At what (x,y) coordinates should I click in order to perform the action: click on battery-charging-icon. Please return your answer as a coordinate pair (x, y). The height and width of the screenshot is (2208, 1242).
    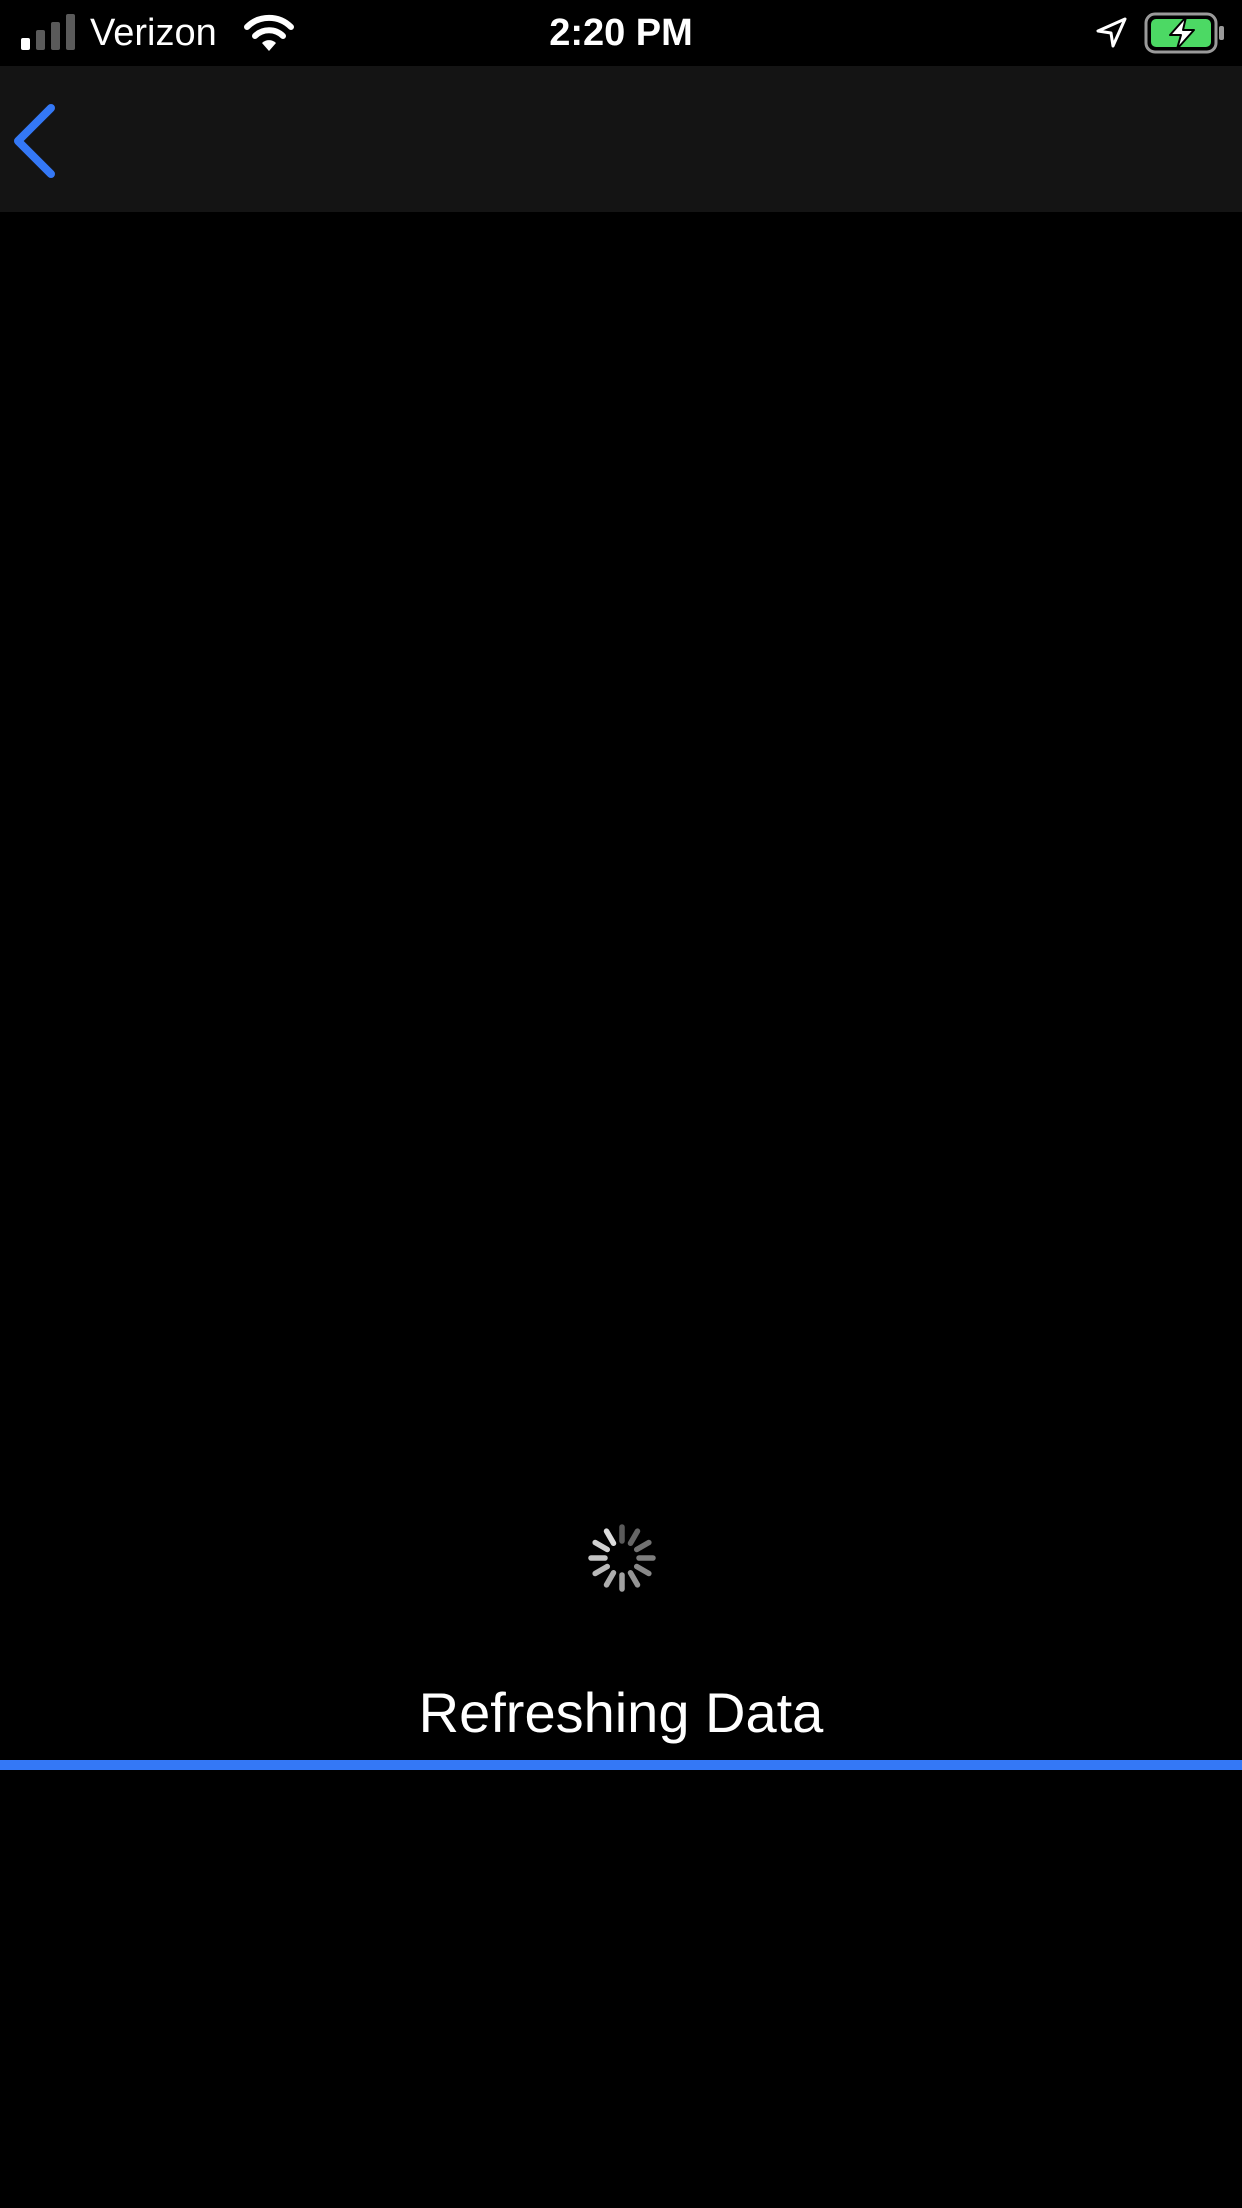
    Looking at the image, I should click on (1184, 33).